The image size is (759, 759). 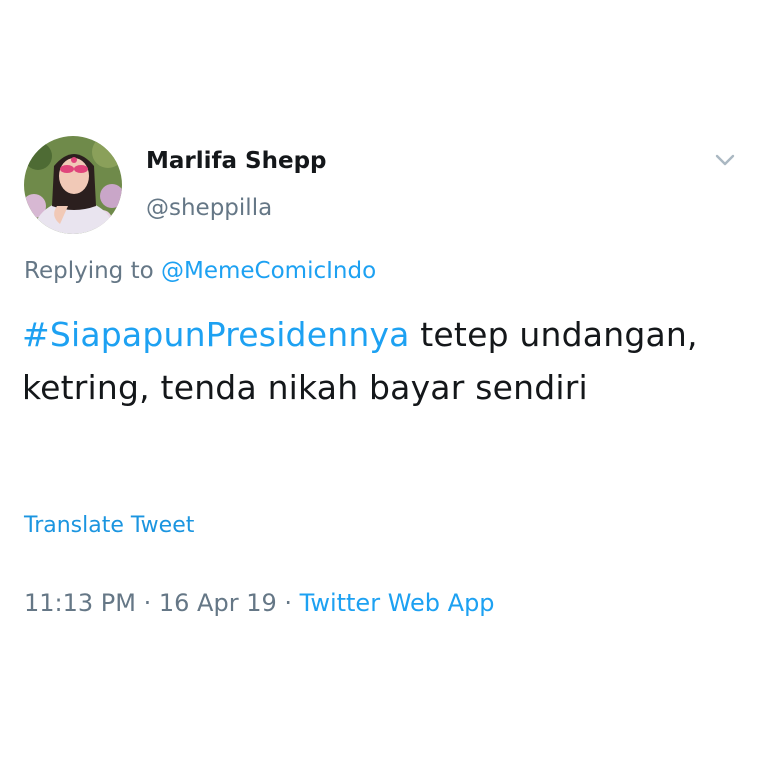 What do you see at coordinates (109, 525) in the screenshot?
I see `translate-tweet-link: Translate Tweet` at bounding box center [109, 525].